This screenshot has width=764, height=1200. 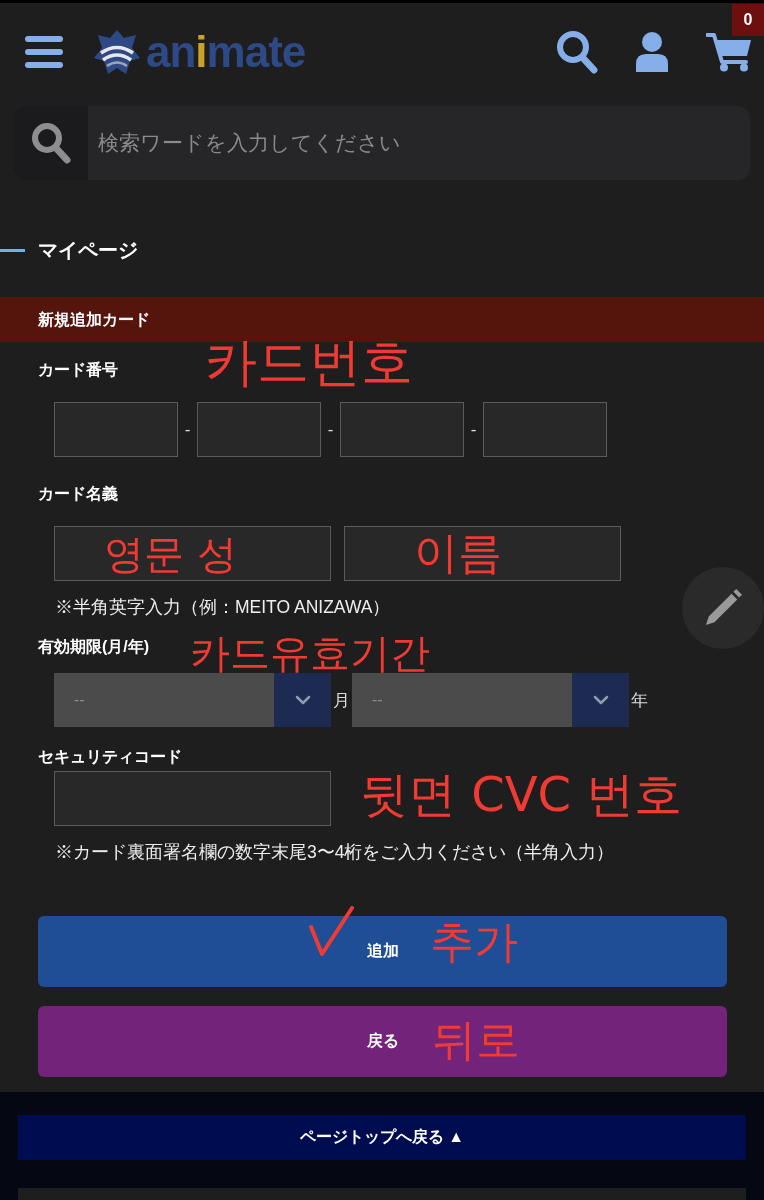 What do you see at coordinates (382, 319) in the screenshot?
I see `section-header: 新規追加カード` at bounding box center [382, 319].